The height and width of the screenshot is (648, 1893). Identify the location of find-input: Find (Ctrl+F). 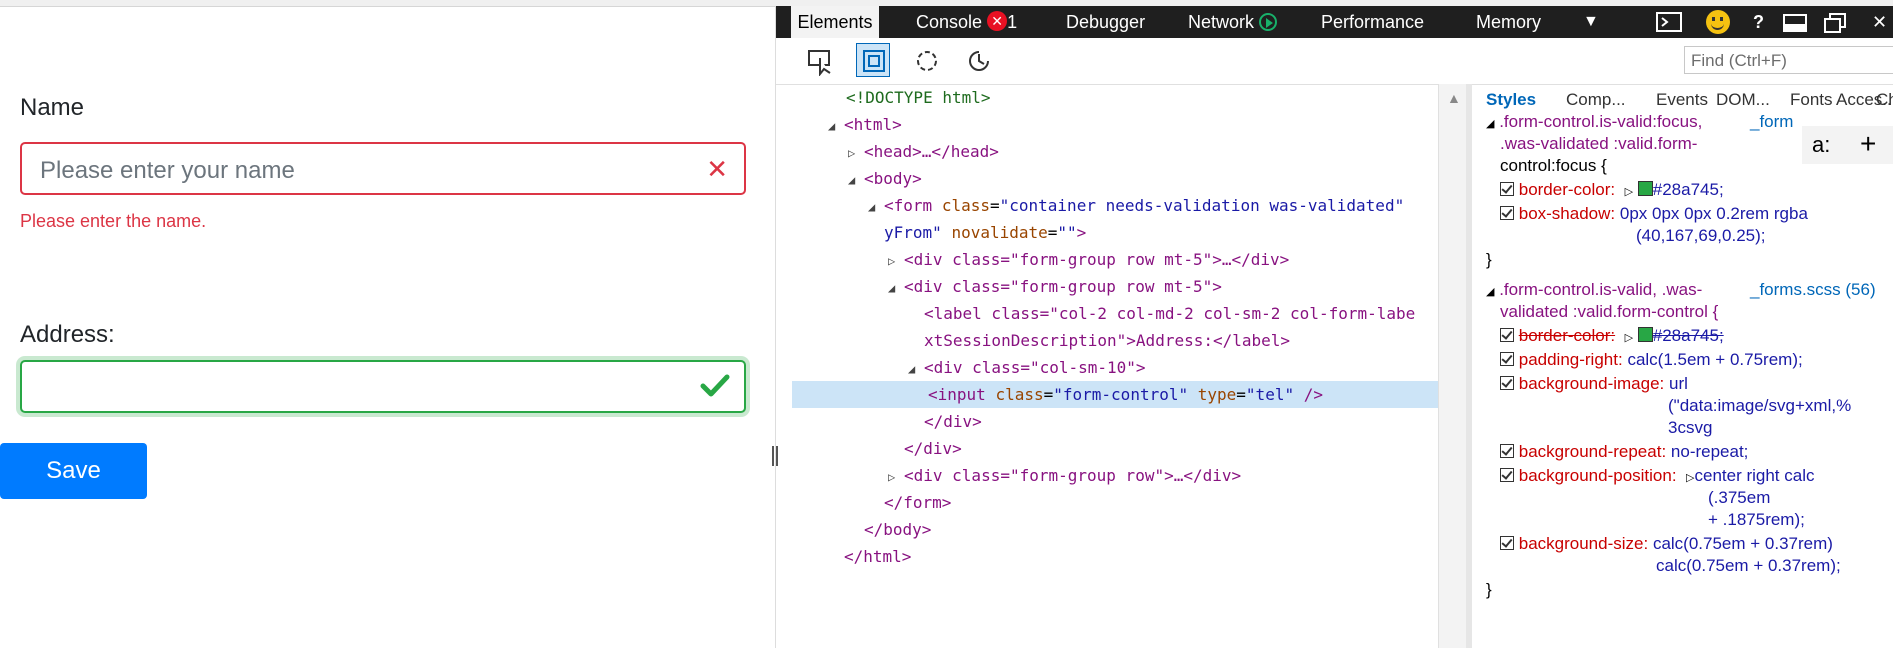
(1788, 60).